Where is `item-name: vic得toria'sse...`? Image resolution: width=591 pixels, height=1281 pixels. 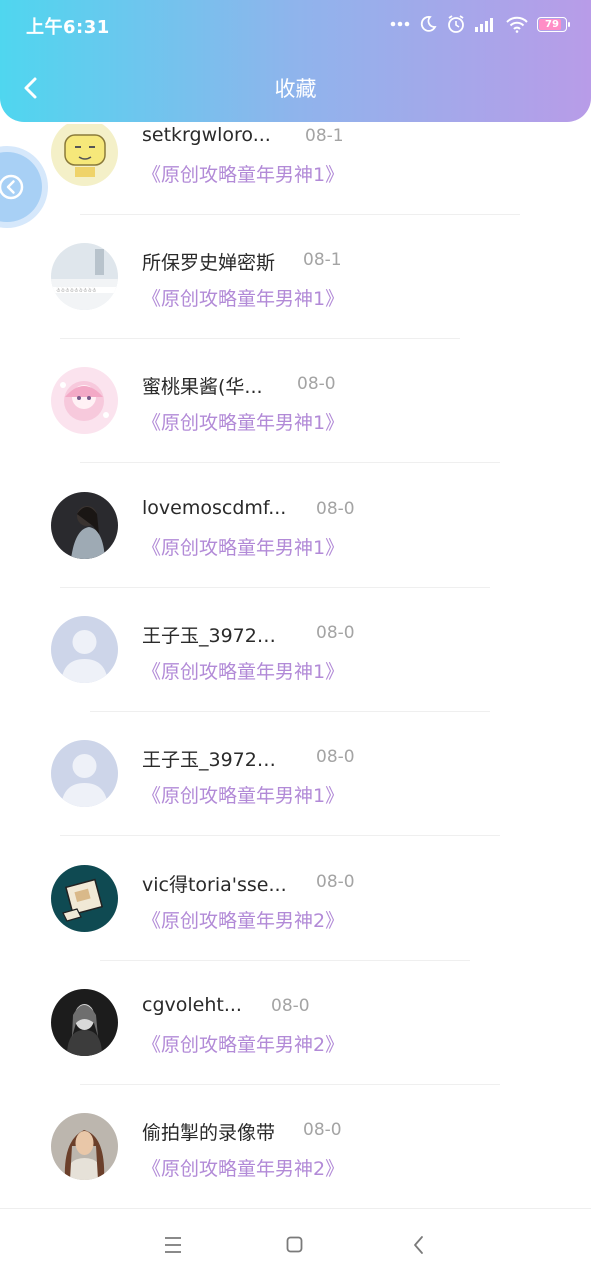 item-name: vic得toria'sse... is located at coordinates (214, 885).